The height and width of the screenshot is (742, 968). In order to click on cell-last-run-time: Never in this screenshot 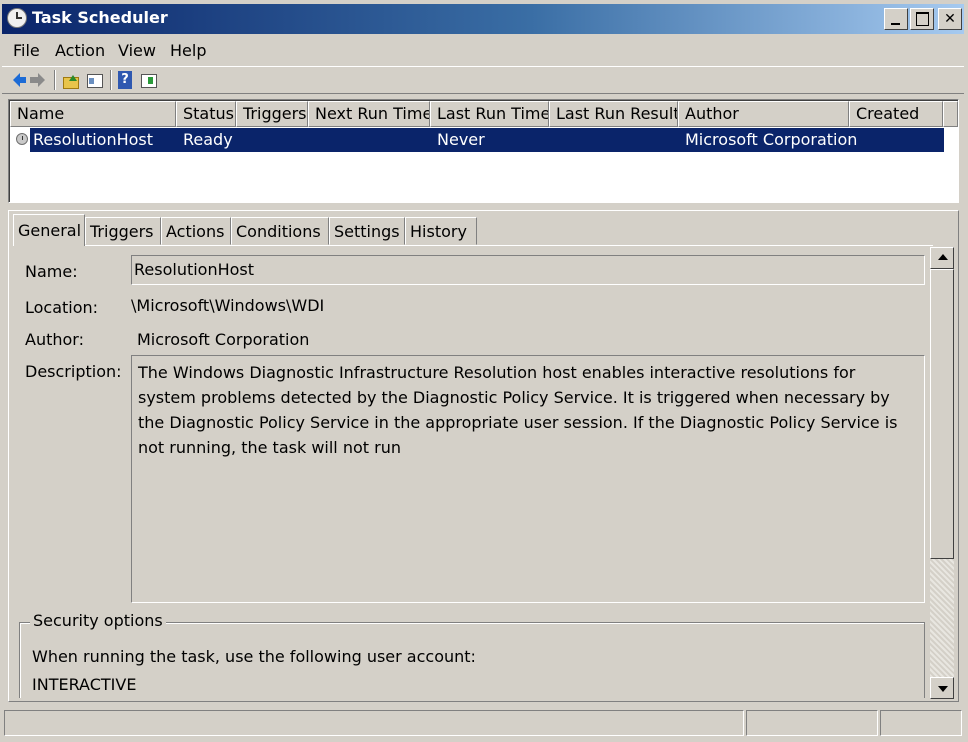, I will do `click(461, 139)`.